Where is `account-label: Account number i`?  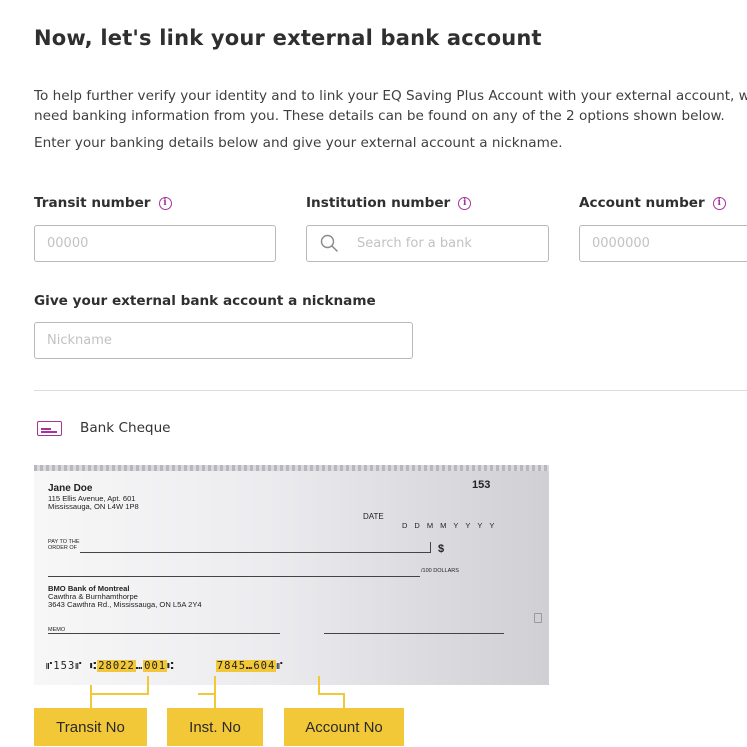 account-label: Account number i is located at coordinates (652, 203).